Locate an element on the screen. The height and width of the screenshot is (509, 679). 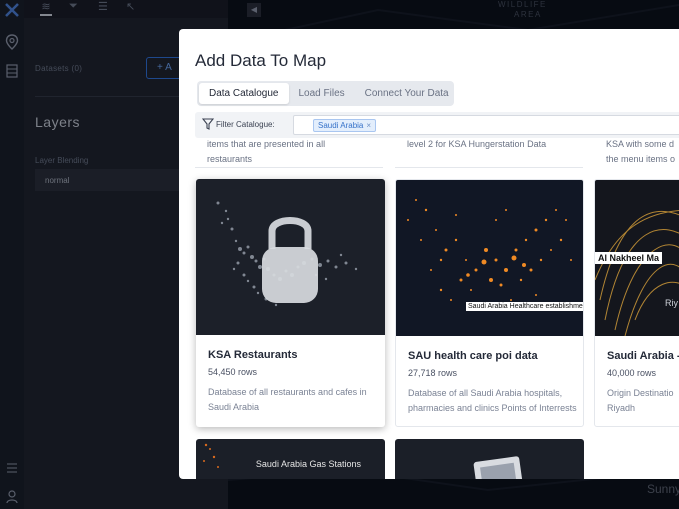
partial-desc-line: KSA with some d is located at coordinates (640, 144).